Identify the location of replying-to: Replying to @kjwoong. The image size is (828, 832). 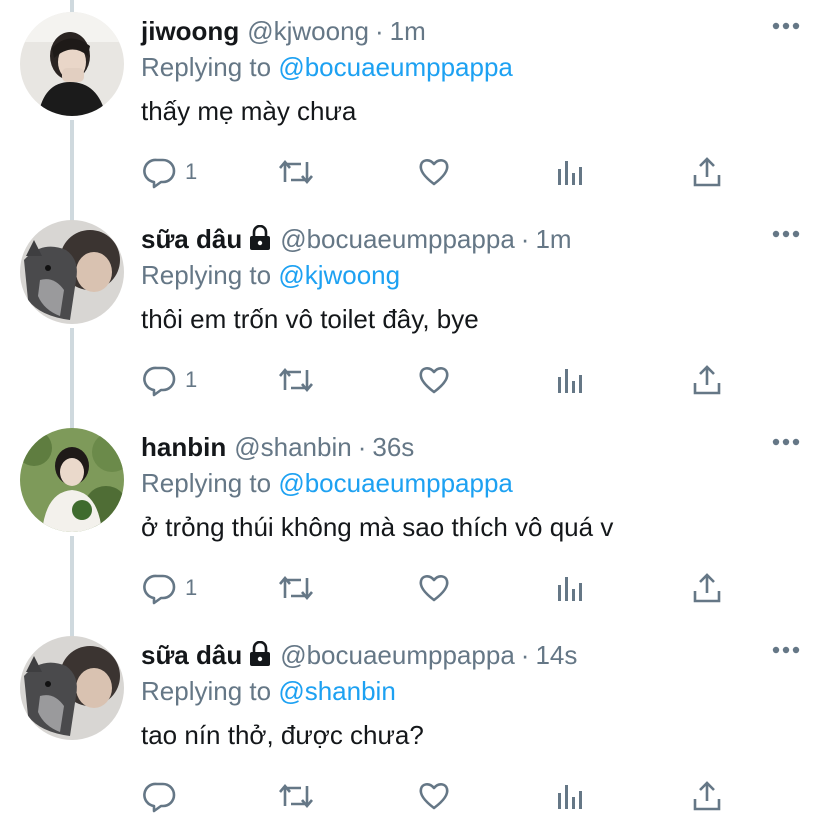
(270, 275).